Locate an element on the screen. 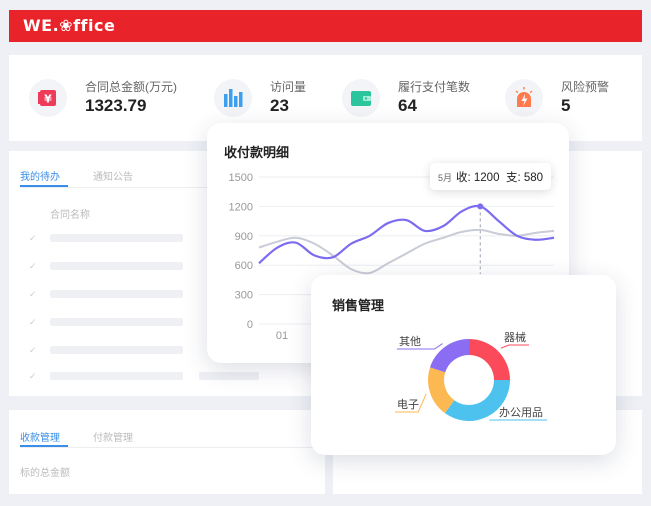  brand-logo: WE.❀ffice is located at coordinates (69, 25).